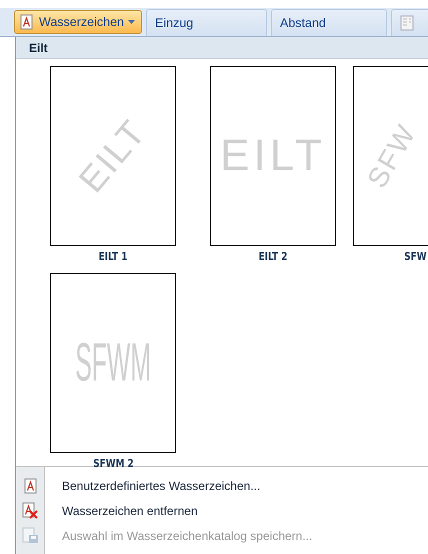 The height and width of the screenshot is (554, 428). What do you see at coordinates (113, 256) in the screenshot?
I see `watermark-label: EILT 1` at bounding box center [113, 256].